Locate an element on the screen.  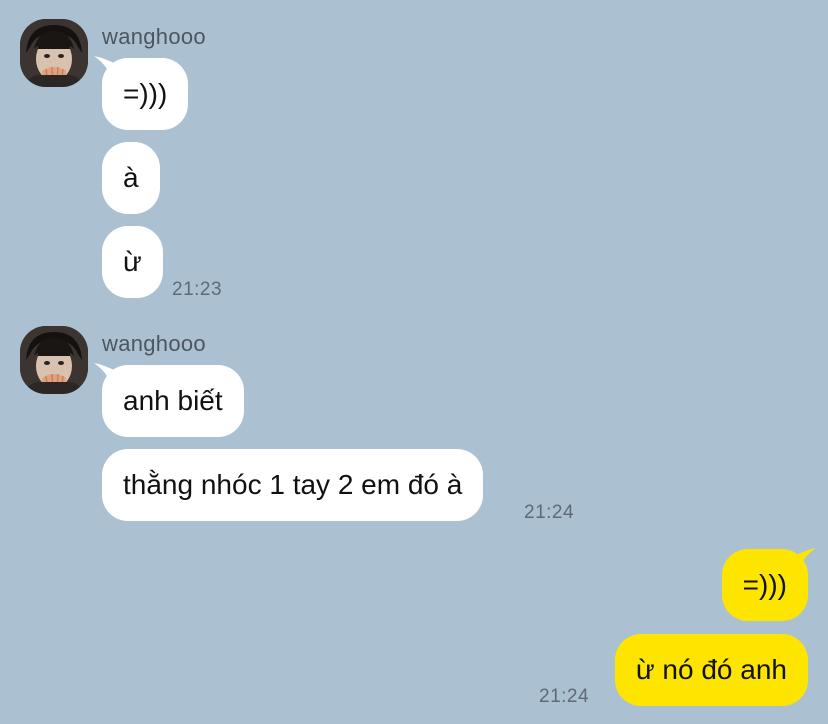
incoming-message-bubble: anh biết is located at coordinates (173, 401).